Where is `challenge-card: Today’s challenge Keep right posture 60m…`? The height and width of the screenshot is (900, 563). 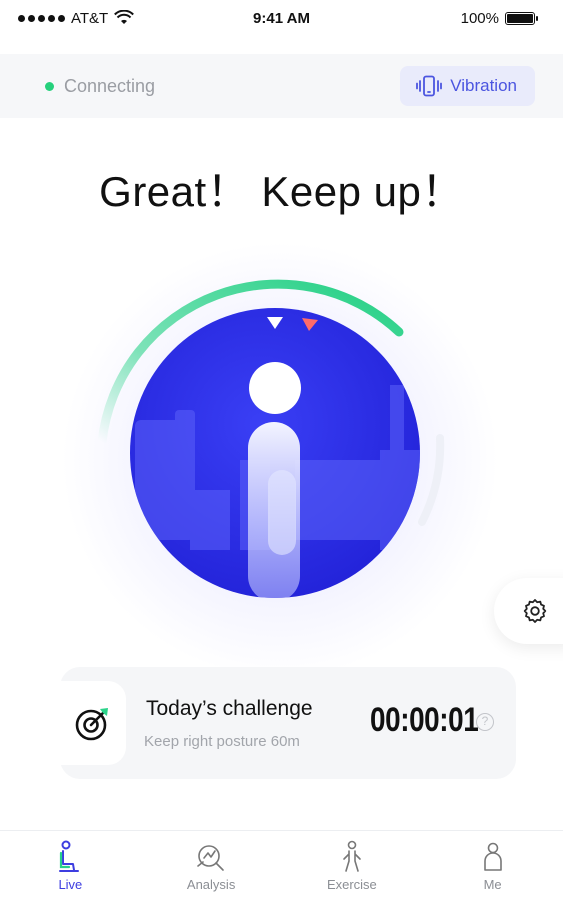 challenge-card: Today’s challenge Keep right posture 60m… is located at coordinates (288, 723).